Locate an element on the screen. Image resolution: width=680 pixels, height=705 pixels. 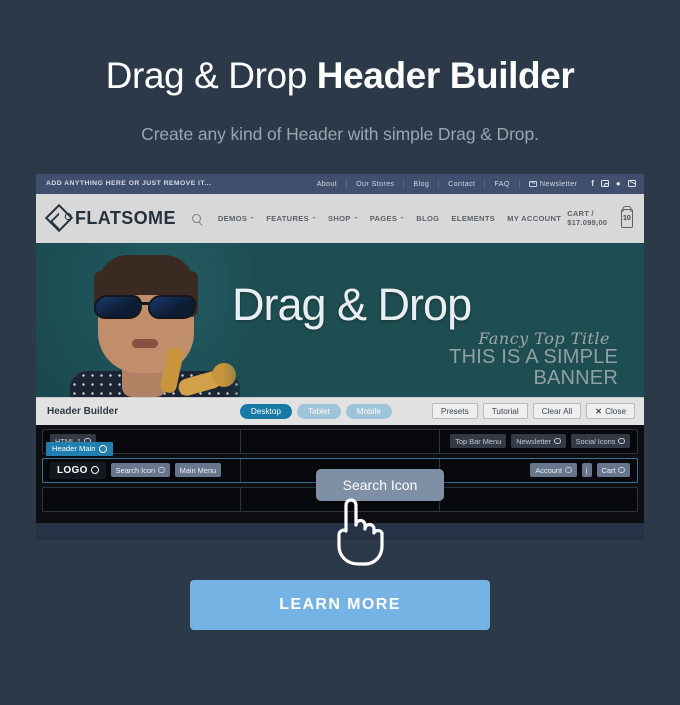
builder-actions: Presets Tutorial Clear All ✕ Close is located at coordinates (533, 411).